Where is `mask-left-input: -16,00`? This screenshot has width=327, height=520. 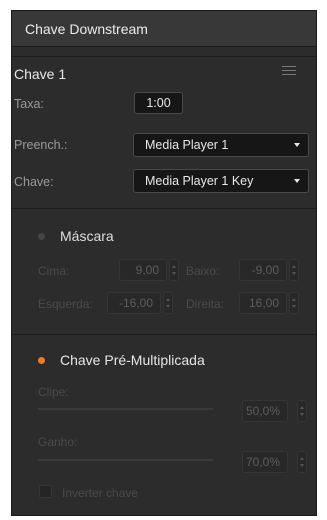 mask-left-input: -16,00 is located at coordinates (134, 303).